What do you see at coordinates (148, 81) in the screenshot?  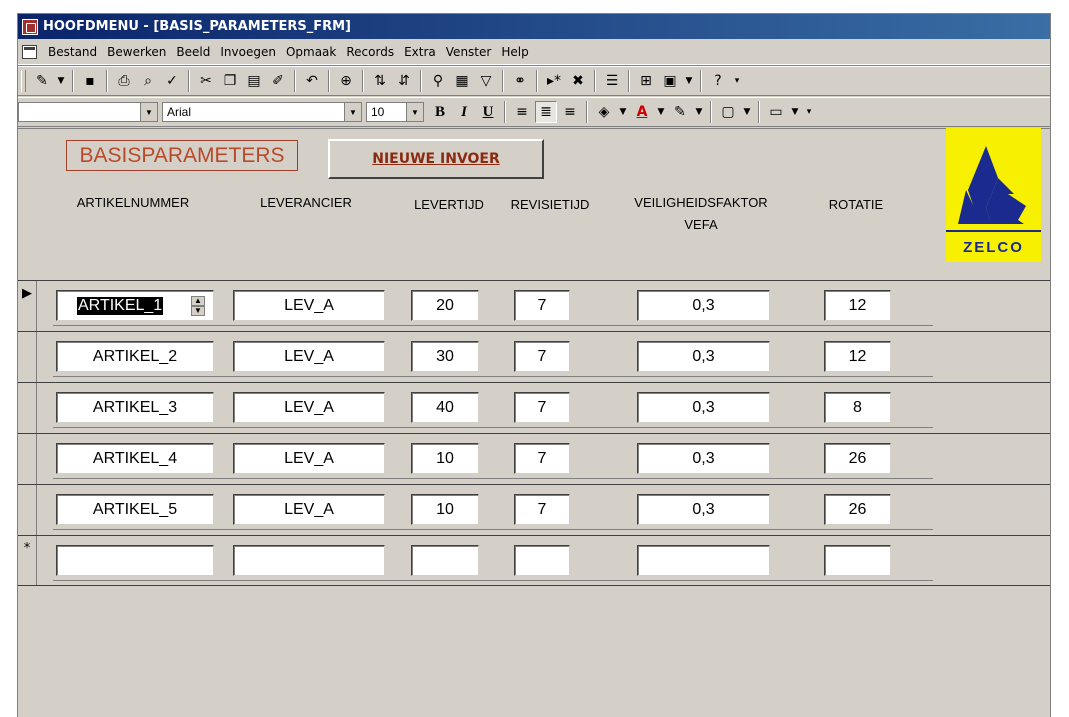 I see `print-preview-icon: ⌕` at bounding box center [148, 81].